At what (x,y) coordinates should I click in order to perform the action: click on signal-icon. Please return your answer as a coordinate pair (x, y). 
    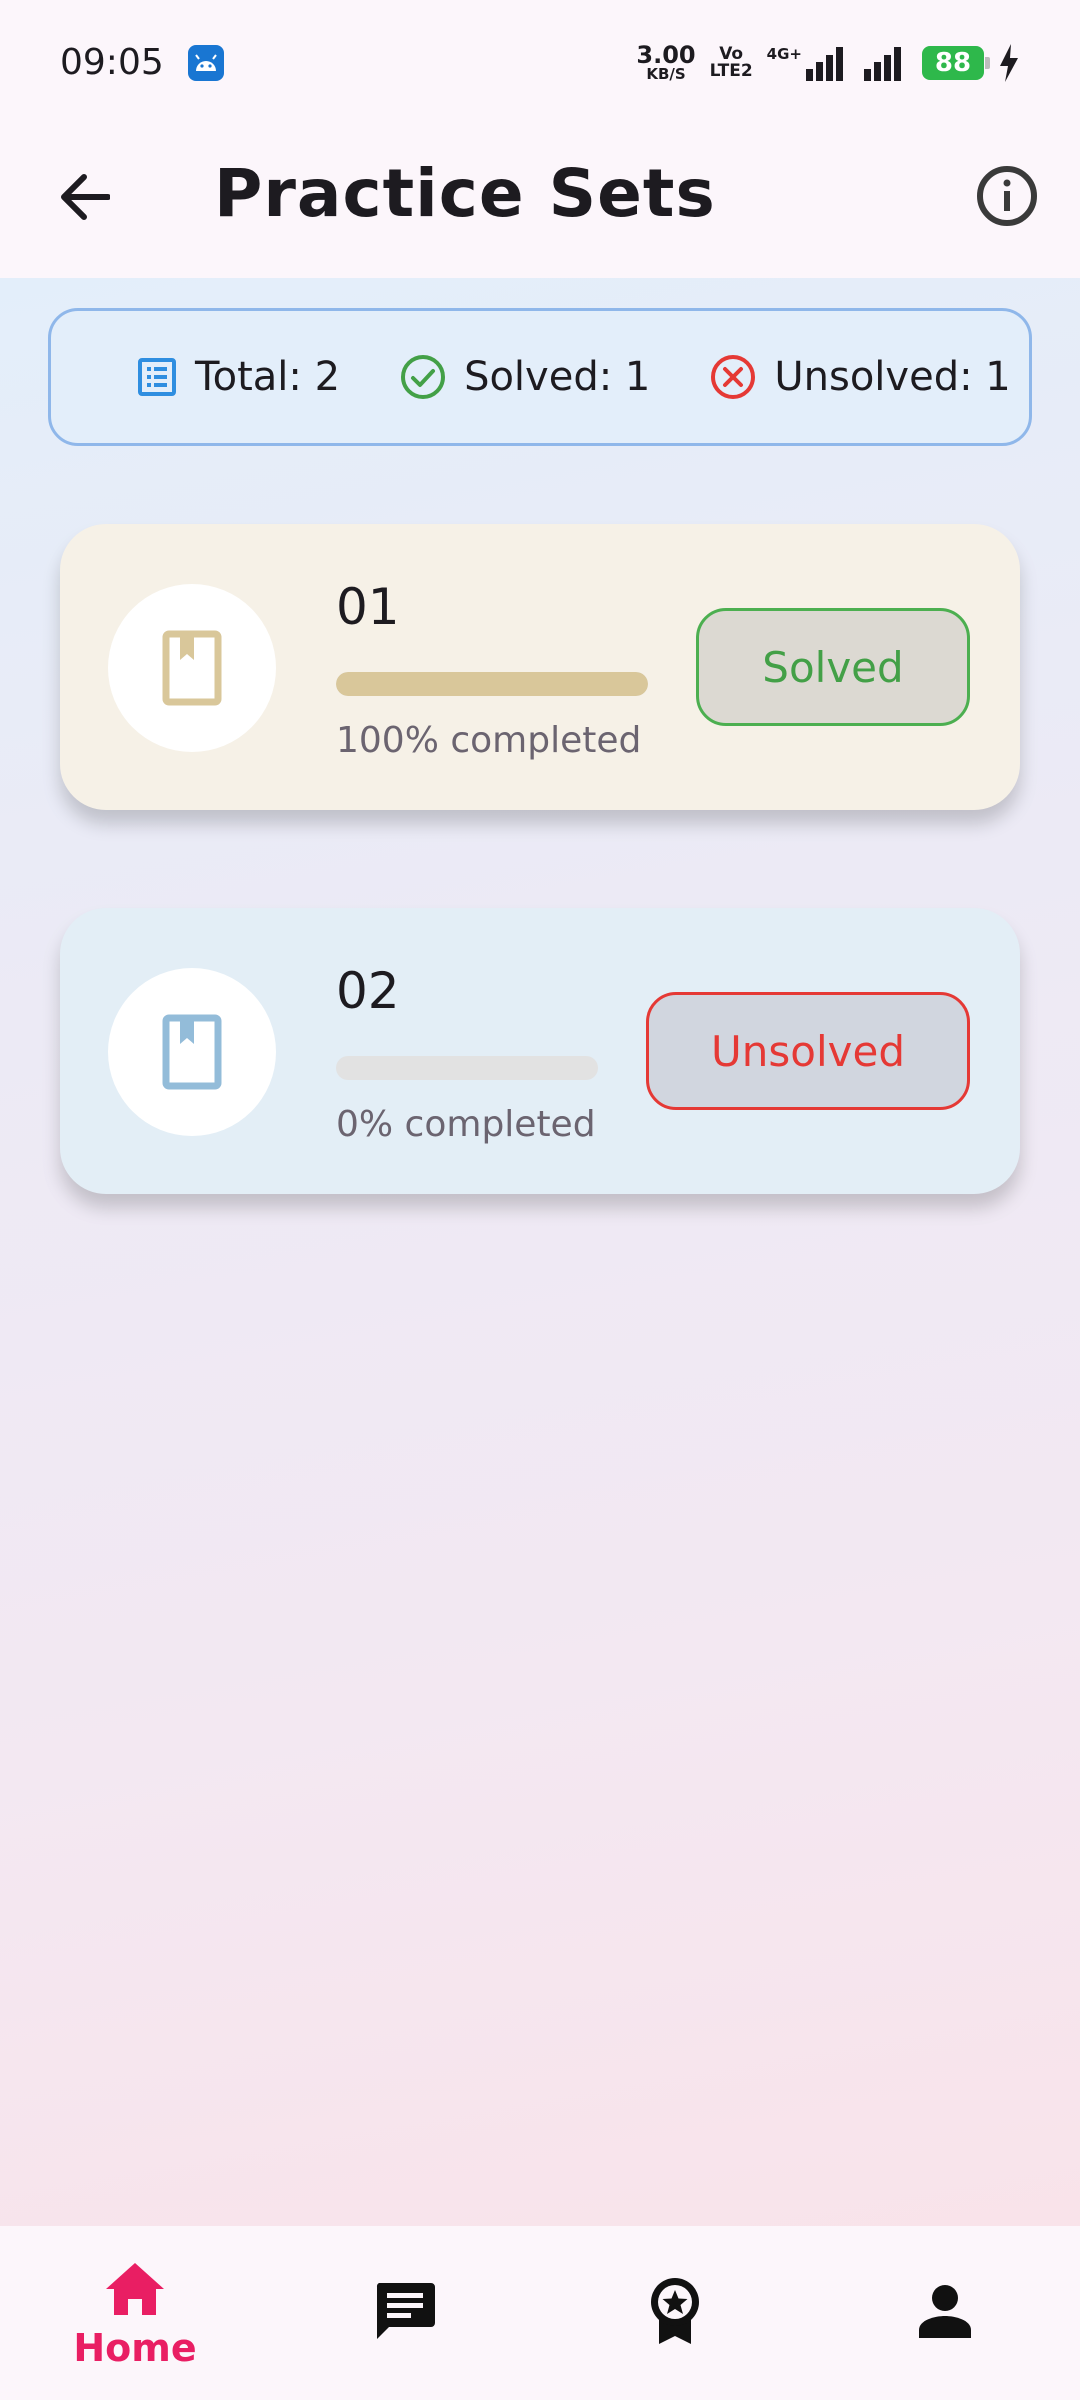
    Looking at the image, I should click on (882, 63).